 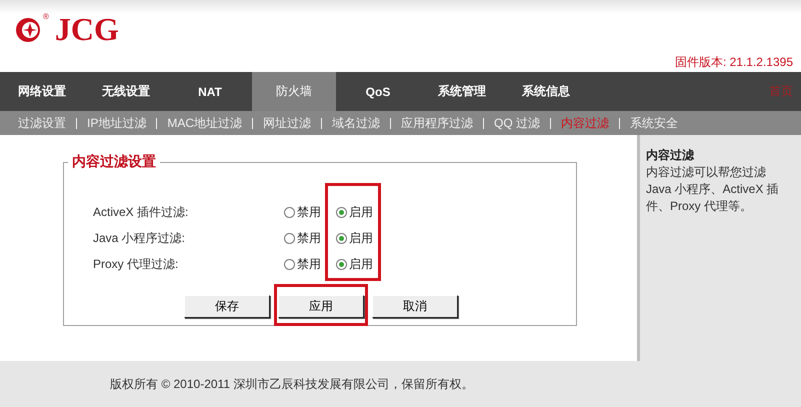 I want to click on setting-label: ActiveX 插件过滤:, so click(x=141, y=212).